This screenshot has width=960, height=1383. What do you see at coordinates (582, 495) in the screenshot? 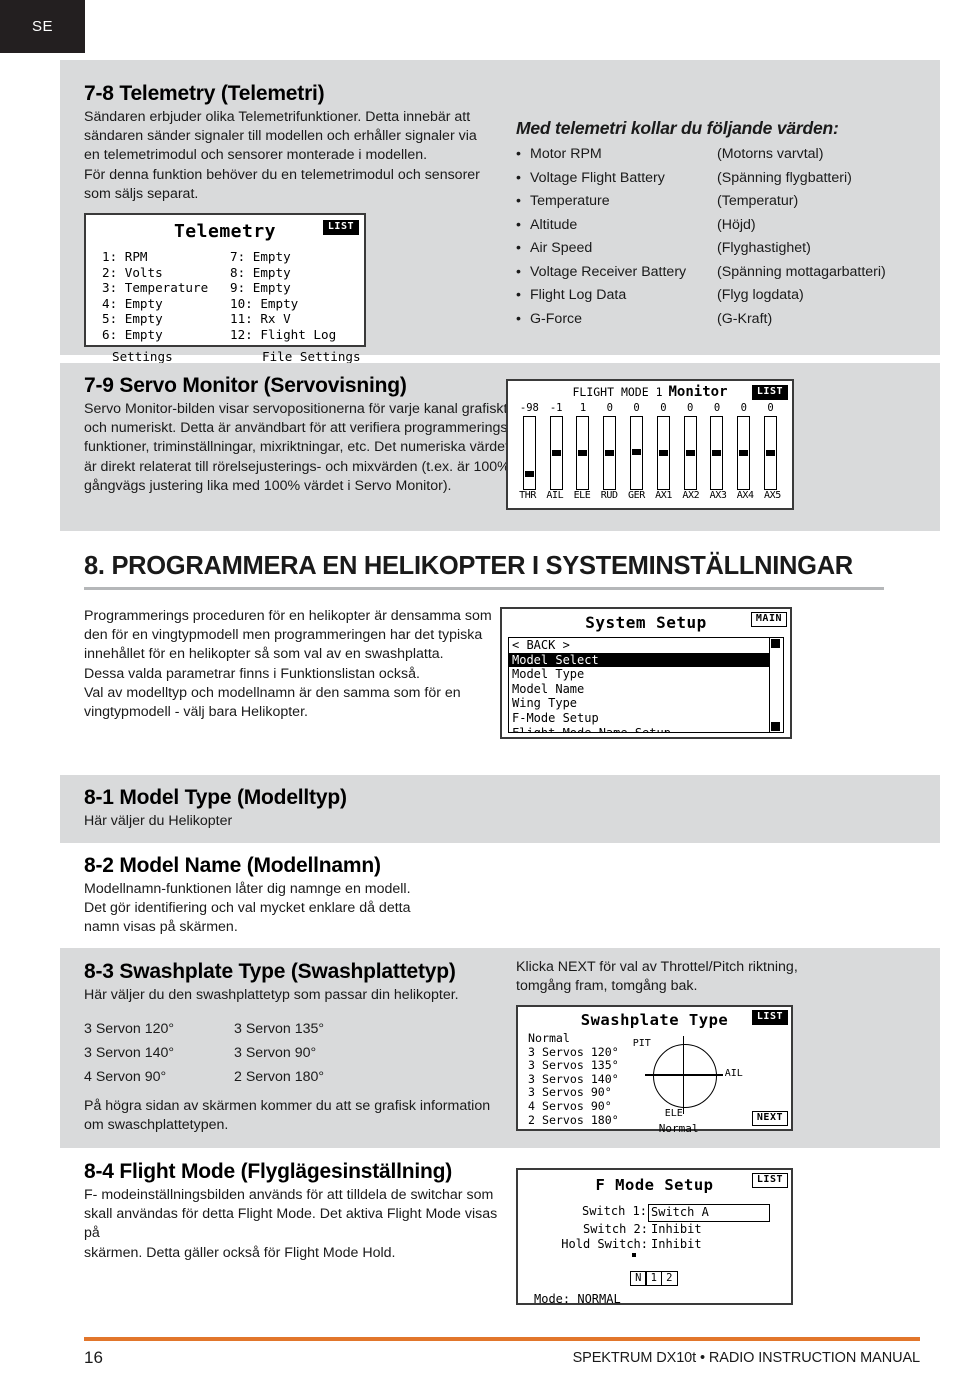
I see `channel-label: ELE` at bounding box center [582, 495].